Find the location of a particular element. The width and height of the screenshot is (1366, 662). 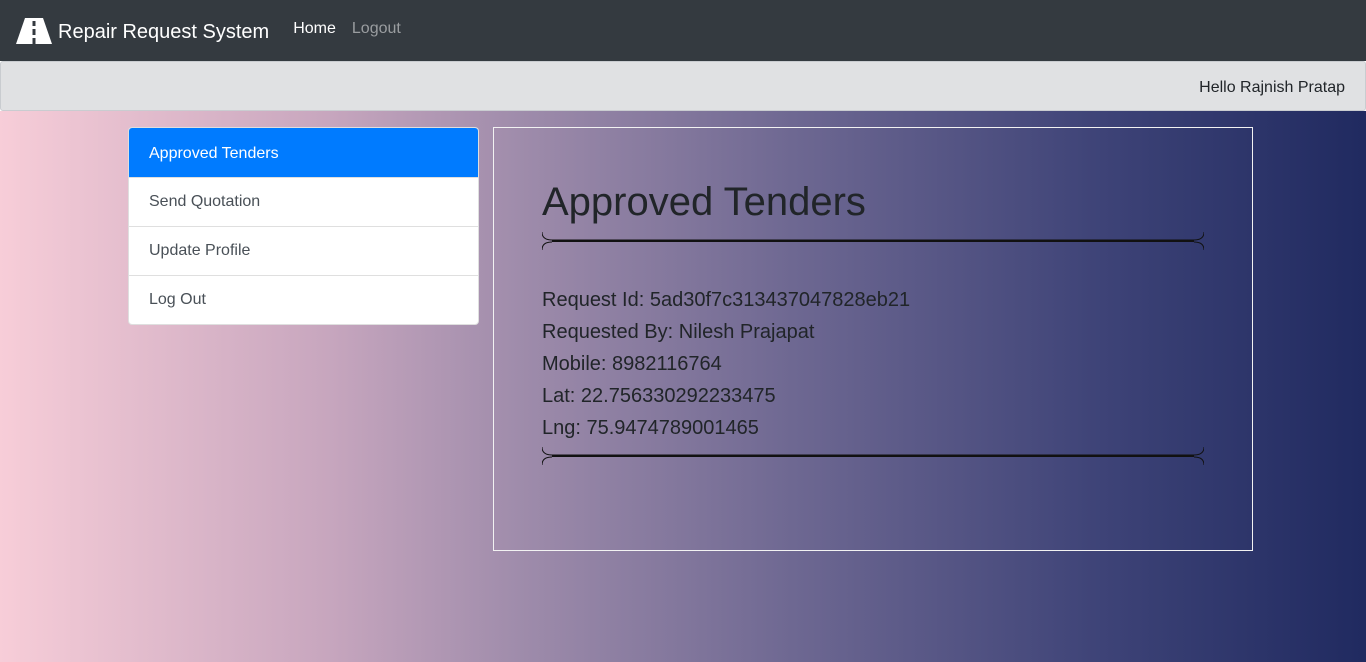

brand: Repair Request System is located at coordinates (142, 30).